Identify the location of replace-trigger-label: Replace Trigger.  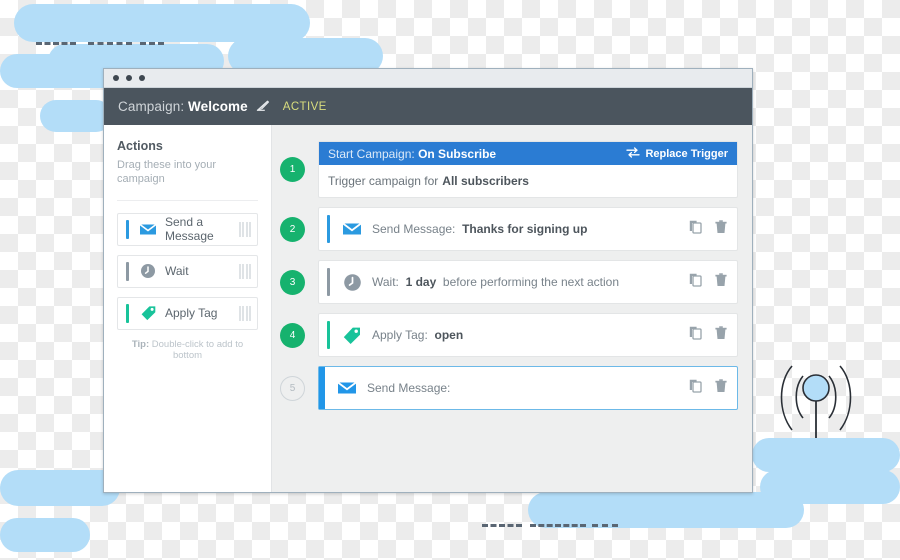
(686, 153).